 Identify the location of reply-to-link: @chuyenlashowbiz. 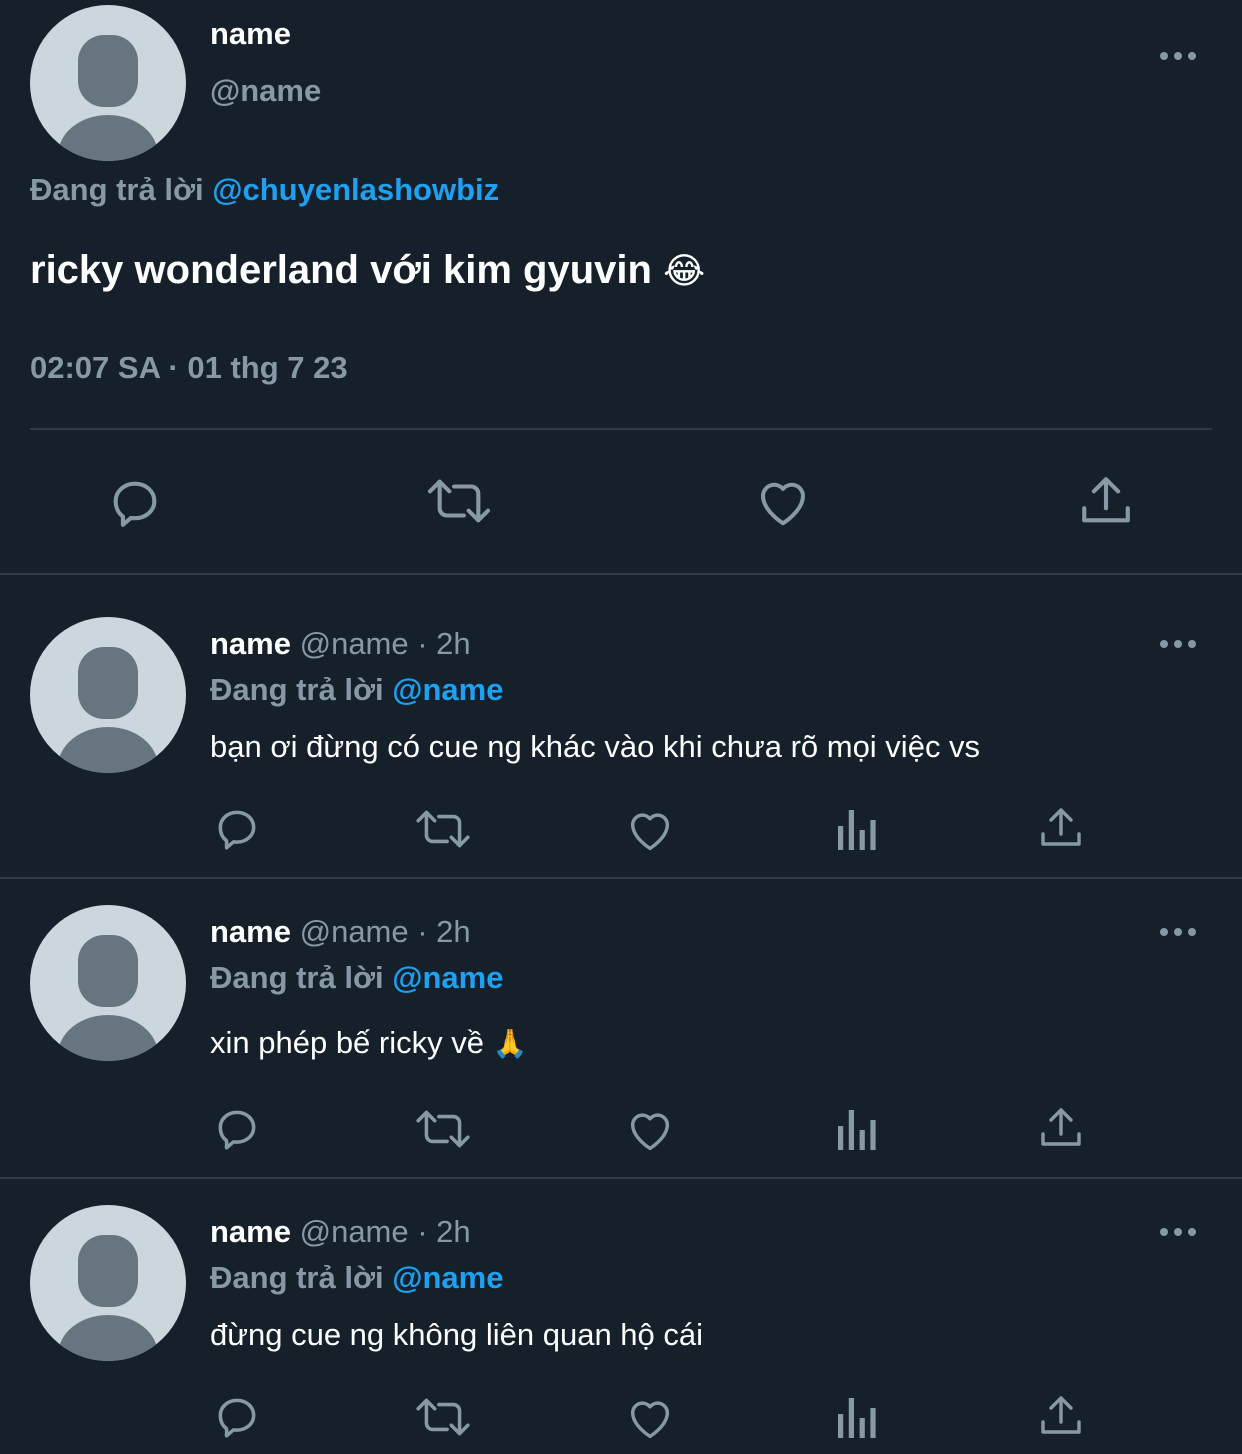
(355, 189).